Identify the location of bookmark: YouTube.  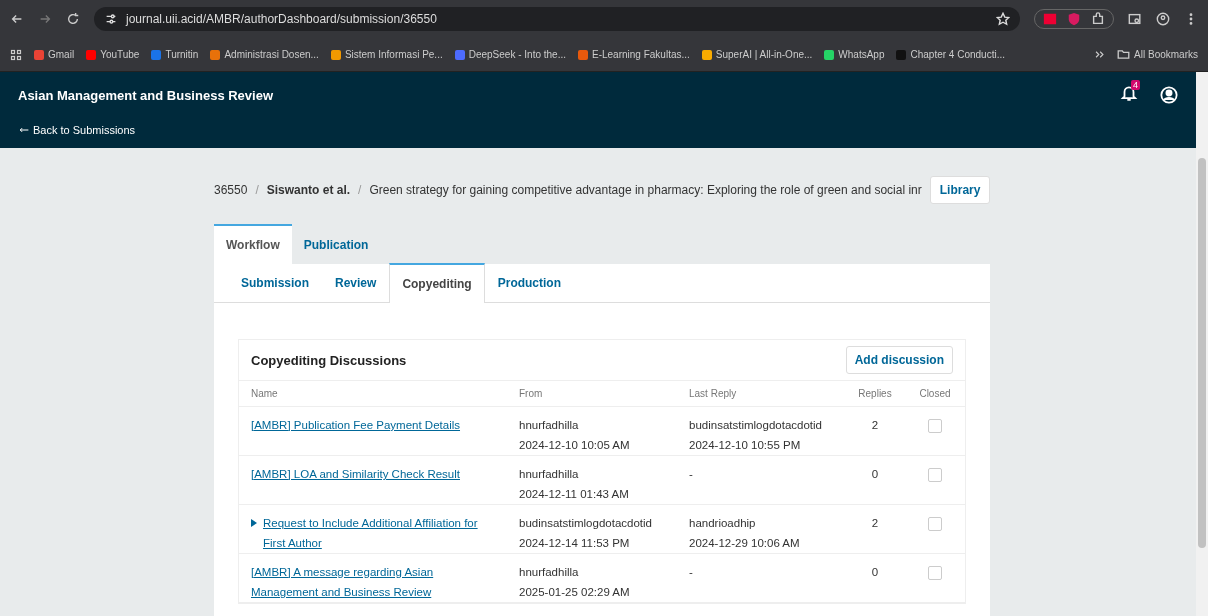
(113, 54).